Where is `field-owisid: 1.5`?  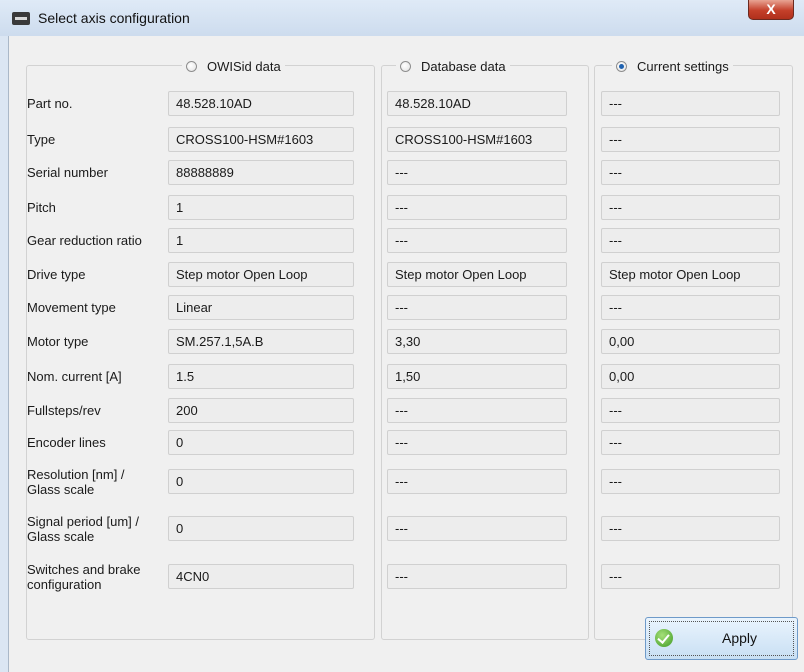 field-owisid: 1.5 is located at coordinates (261, 376).